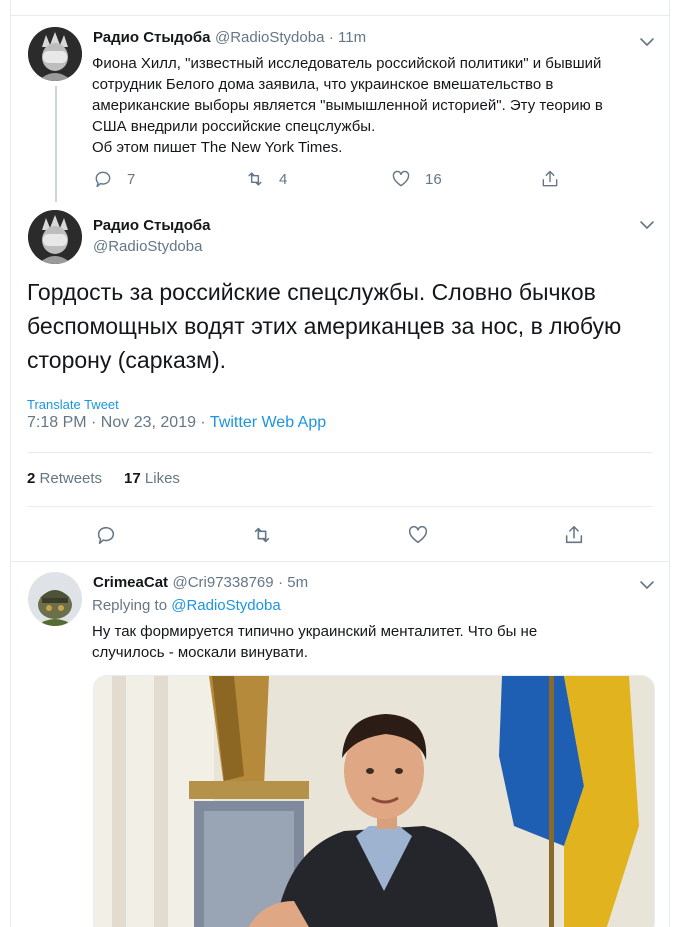 This screenshot has height=927, width=689. What do you see at coordinates (225, 605) in the screenshot?
I see `replying-to-mention: @RadioStydoba` at bounding box center [225, 605].